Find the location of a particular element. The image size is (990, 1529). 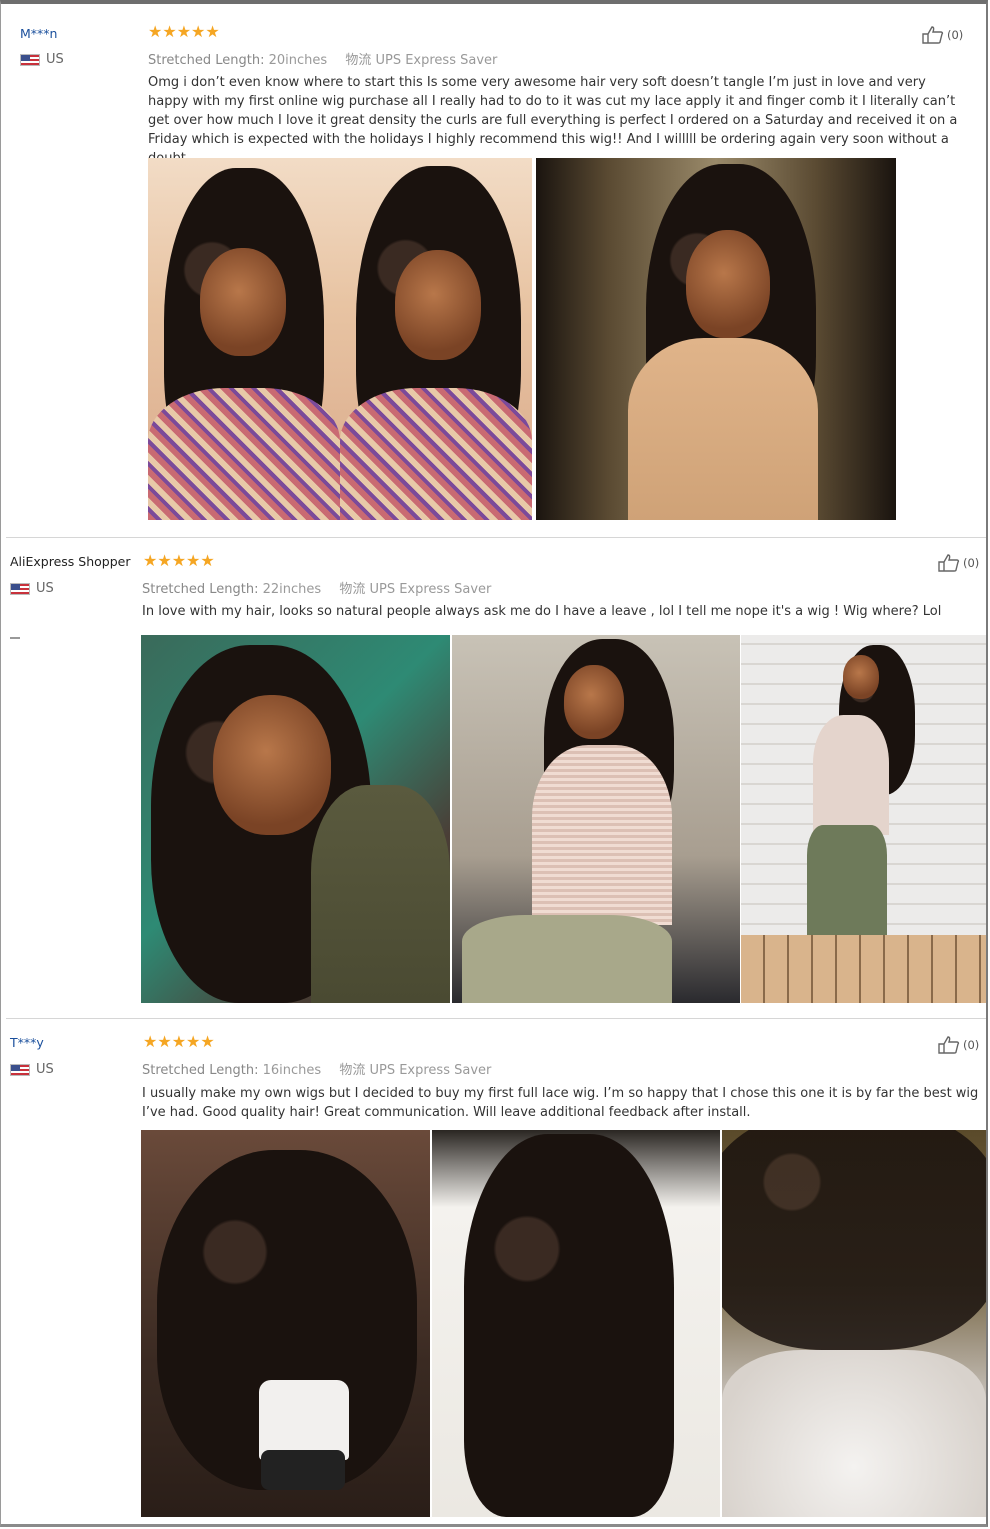

lace-closeup is located at coordinates (854, 1433).